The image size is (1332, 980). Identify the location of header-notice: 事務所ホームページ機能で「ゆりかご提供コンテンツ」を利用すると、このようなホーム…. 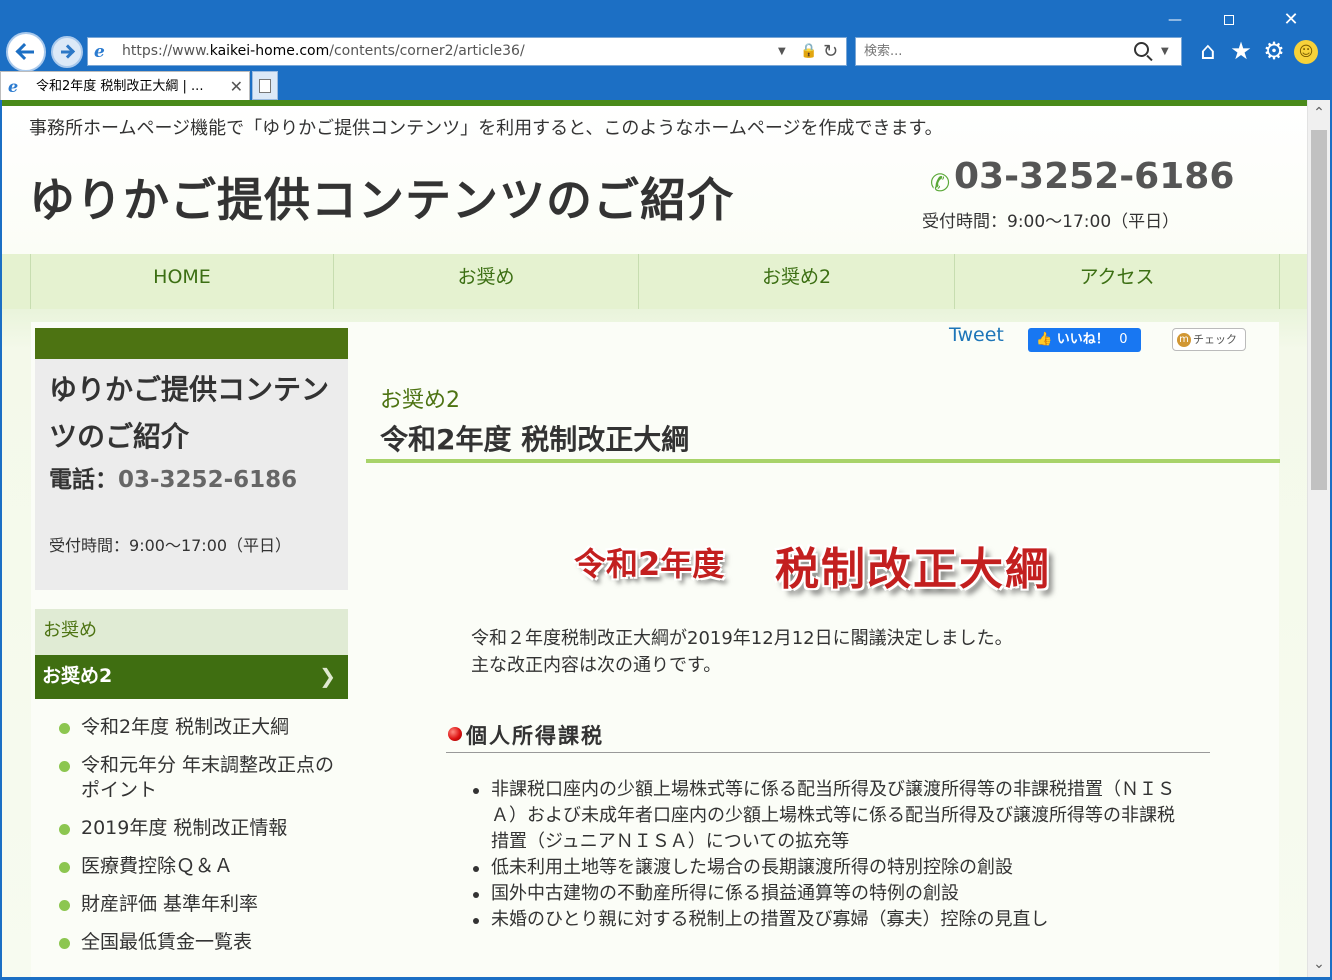
(486, 128).